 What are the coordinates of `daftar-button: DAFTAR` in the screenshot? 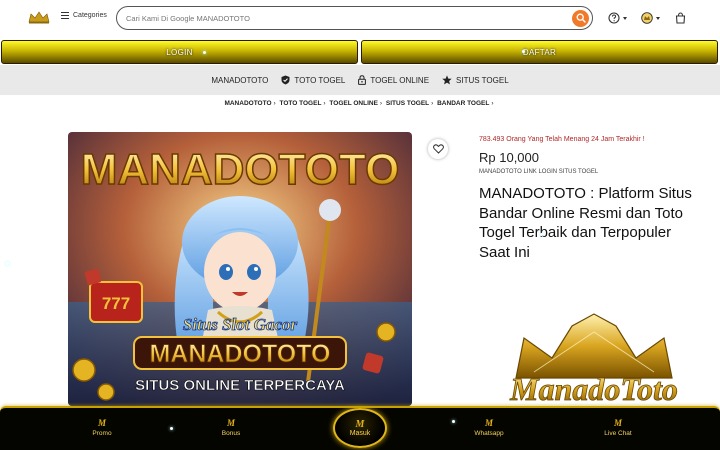 It's located at (539, 52).